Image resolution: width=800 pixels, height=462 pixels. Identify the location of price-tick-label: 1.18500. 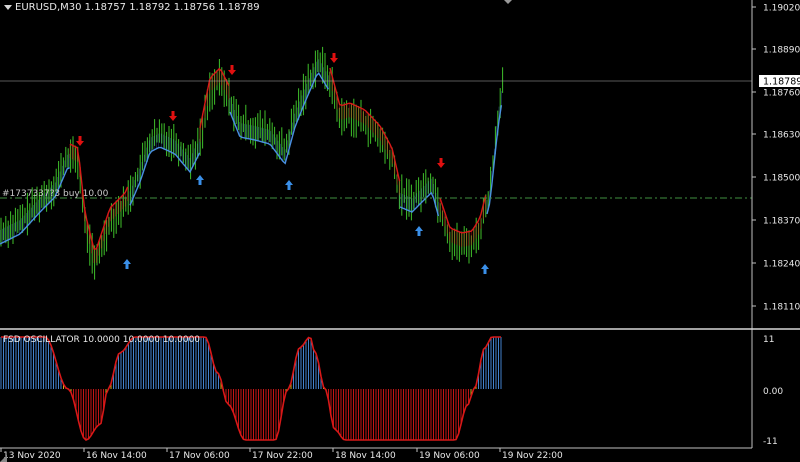
(781, 179).